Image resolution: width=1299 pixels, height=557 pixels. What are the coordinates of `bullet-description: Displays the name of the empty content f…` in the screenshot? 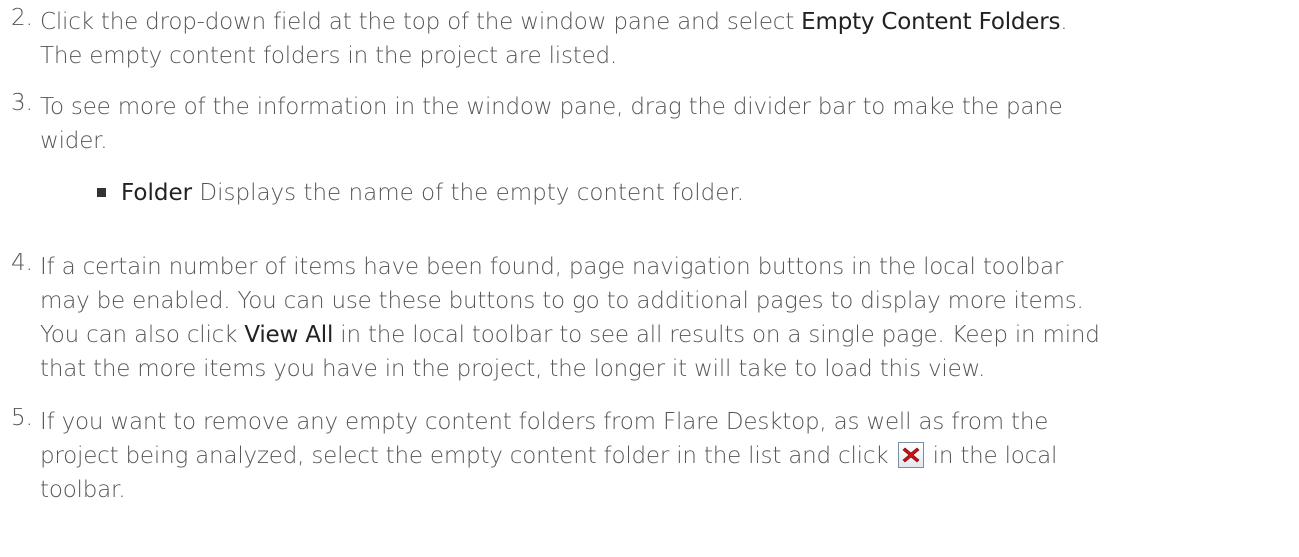 It's located at (468, 193).